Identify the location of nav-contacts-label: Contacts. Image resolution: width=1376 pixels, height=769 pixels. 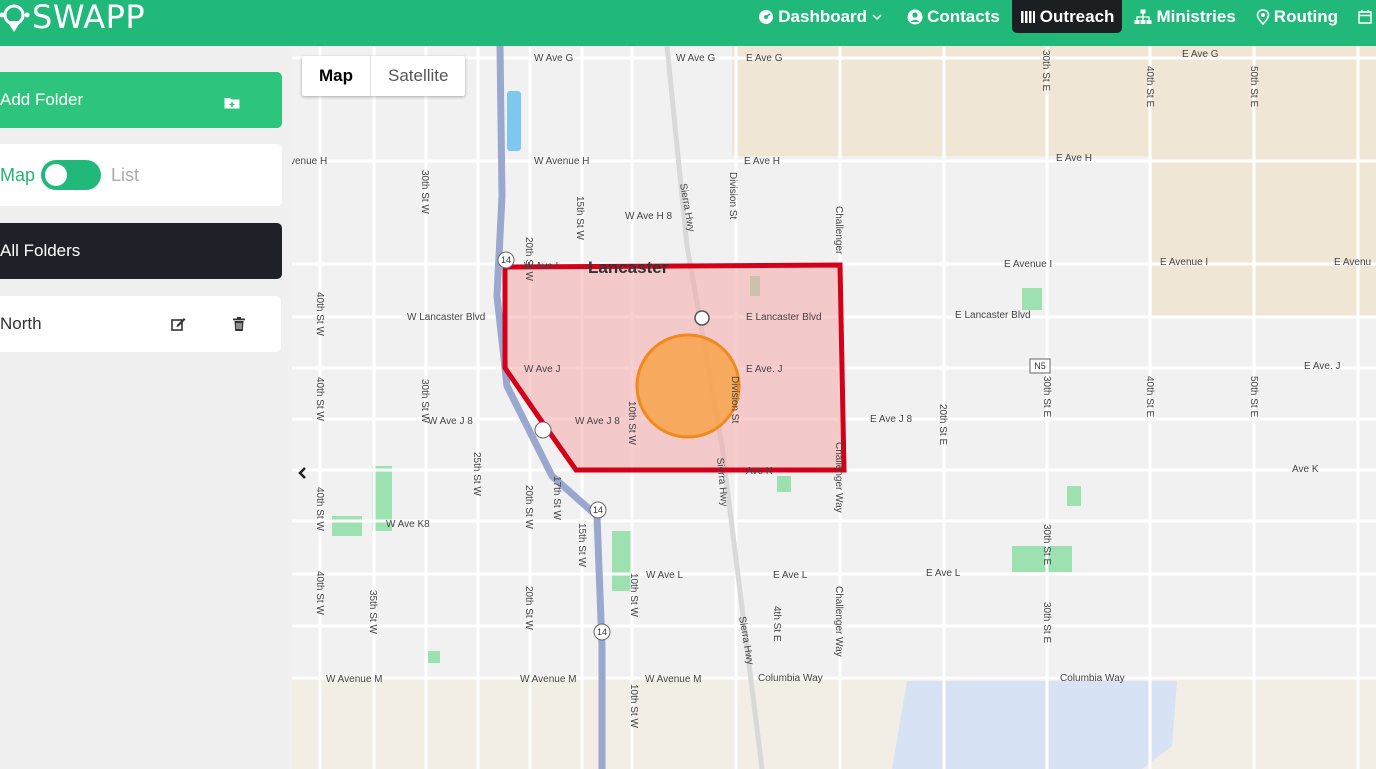
(963, 16).